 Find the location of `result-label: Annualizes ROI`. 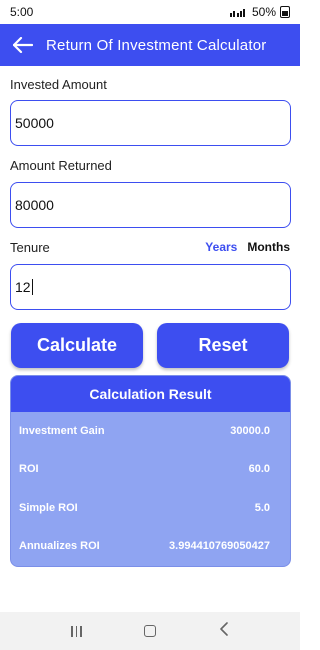

result-label: Annualizes ROI is located at coordinates (59, 546).